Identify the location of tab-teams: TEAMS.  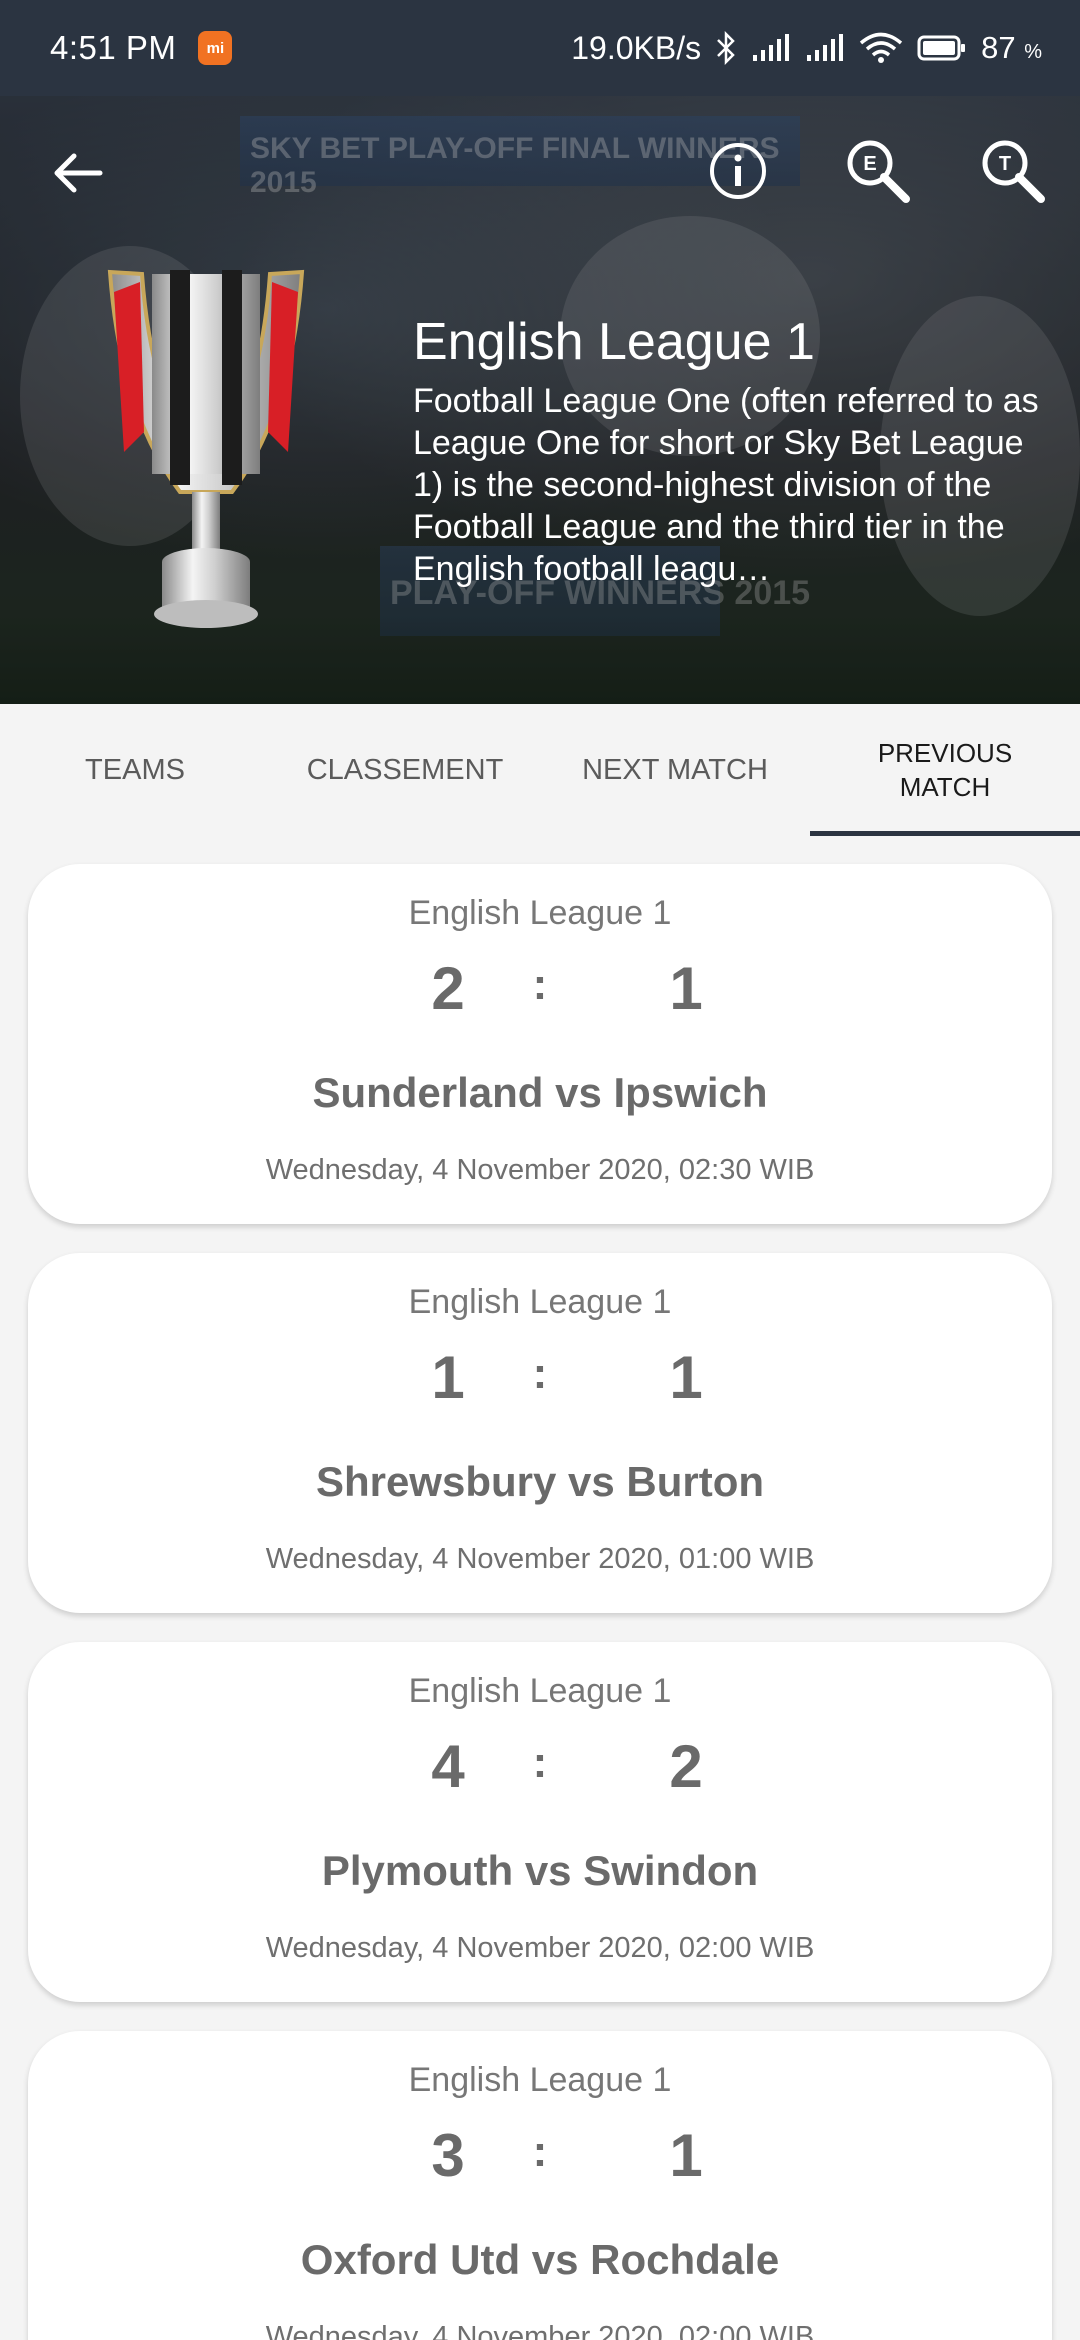
(135, 770).